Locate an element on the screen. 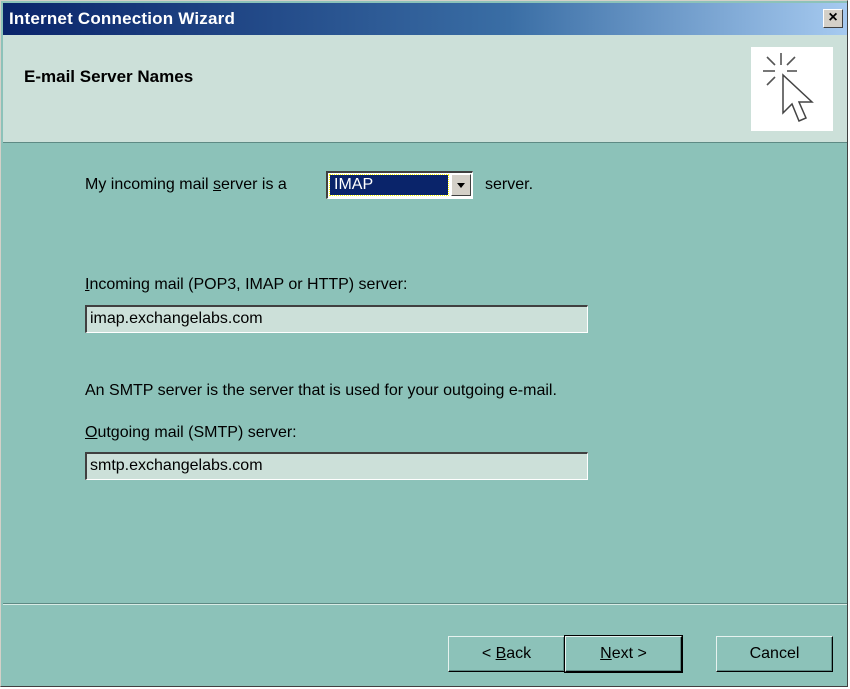 The image size is (850, 689). next-button: Next > is located at coordinates (623, 654).